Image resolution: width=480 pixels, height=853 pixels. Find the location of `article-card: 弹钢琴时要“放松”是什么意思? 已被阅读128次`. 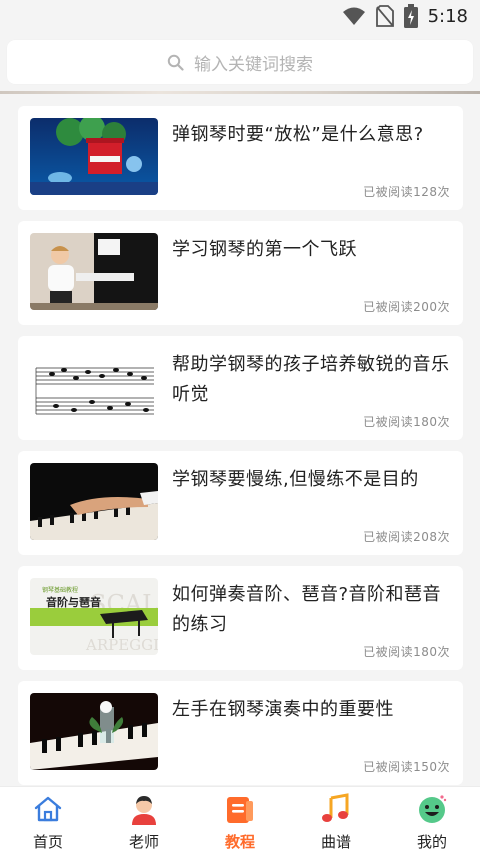

article-card: 弹钢琴时要“放松”是什么意思? 已被阅读128次 is located at coordinates (240, 158).